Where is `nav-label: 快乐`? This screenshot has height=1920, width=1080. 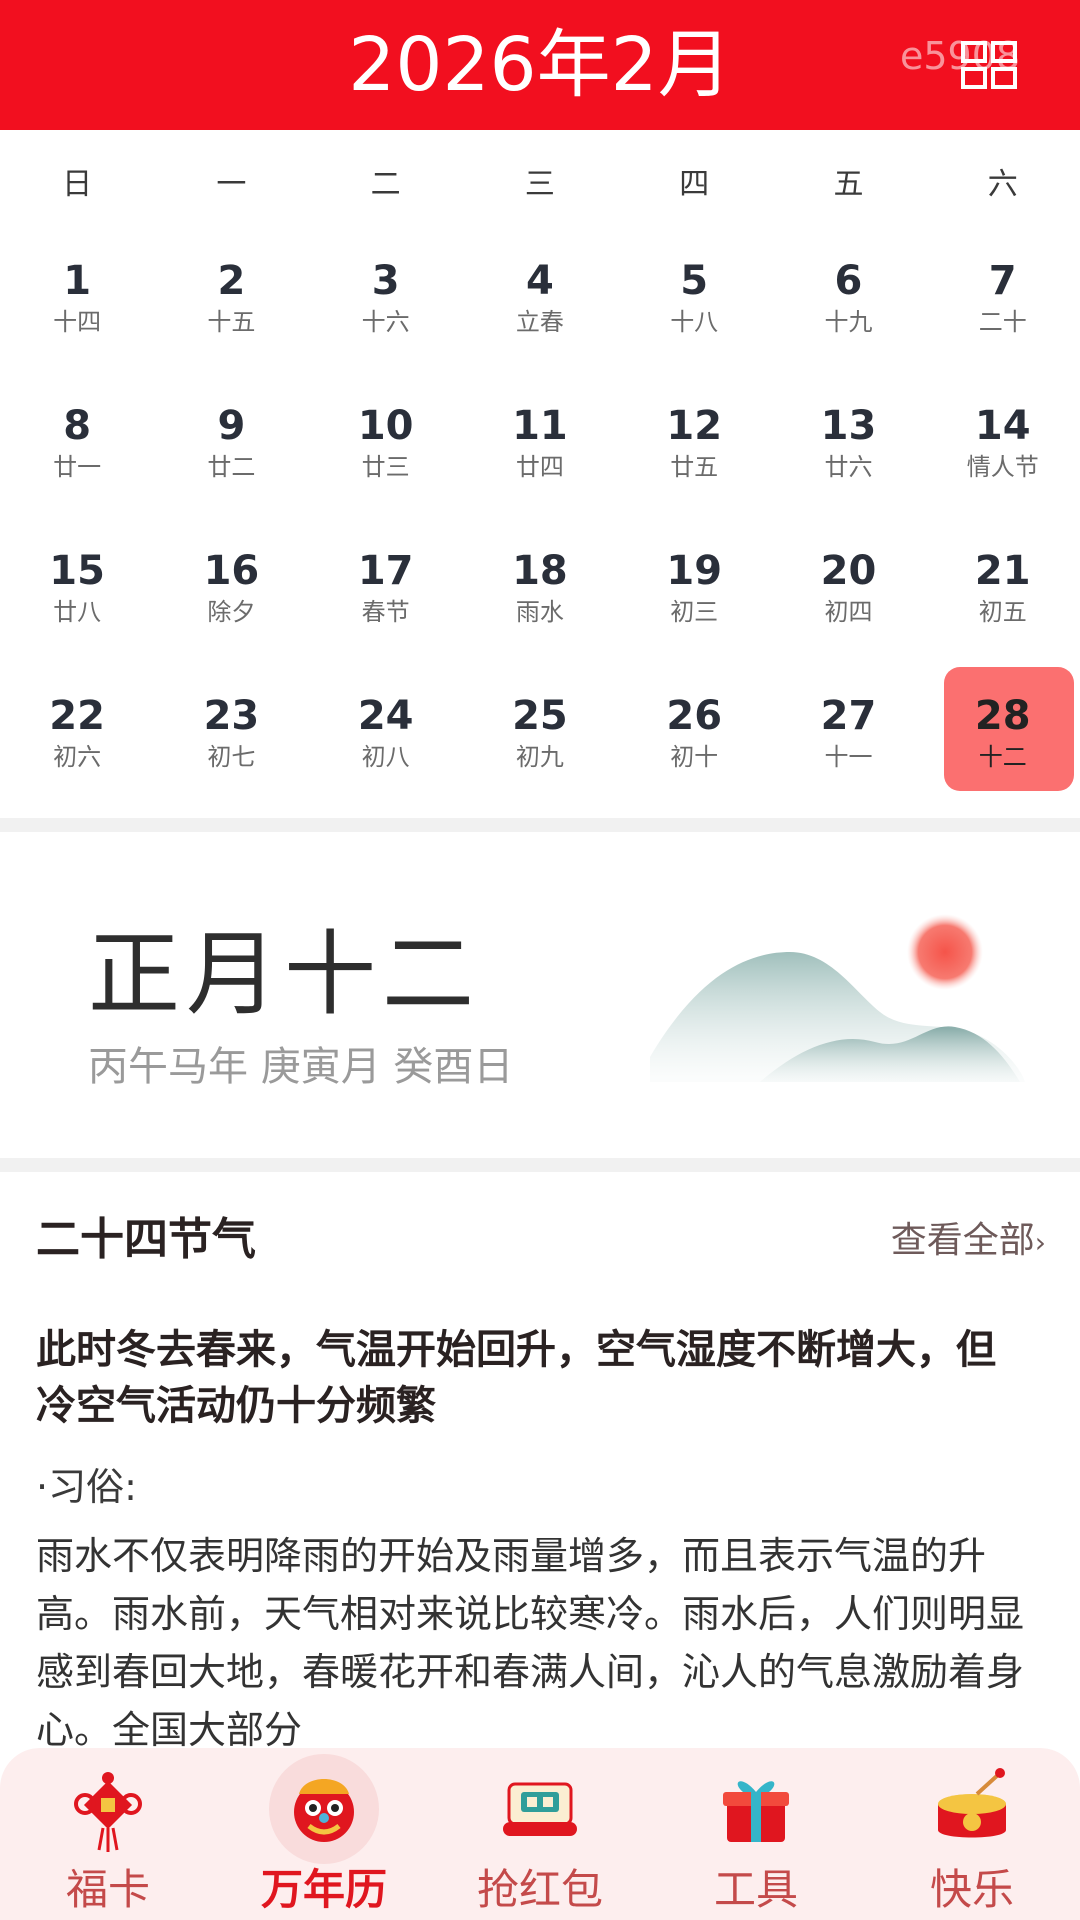
nav-label: 快乐 is located at coordinates (971, 1889).